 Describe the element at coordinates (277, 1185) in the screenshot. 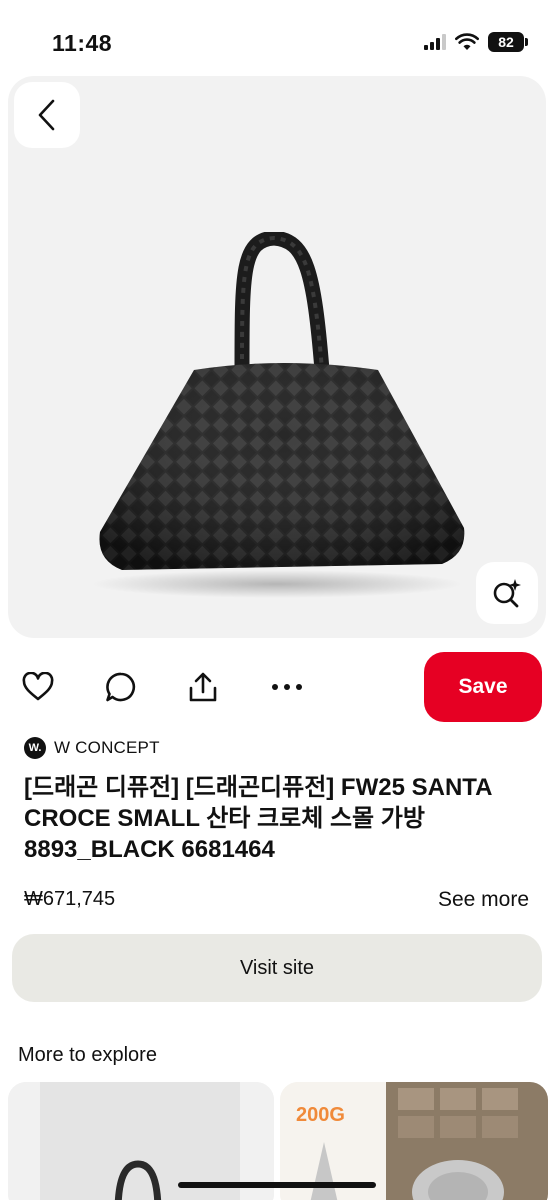

I see `home-indicator` at that location.